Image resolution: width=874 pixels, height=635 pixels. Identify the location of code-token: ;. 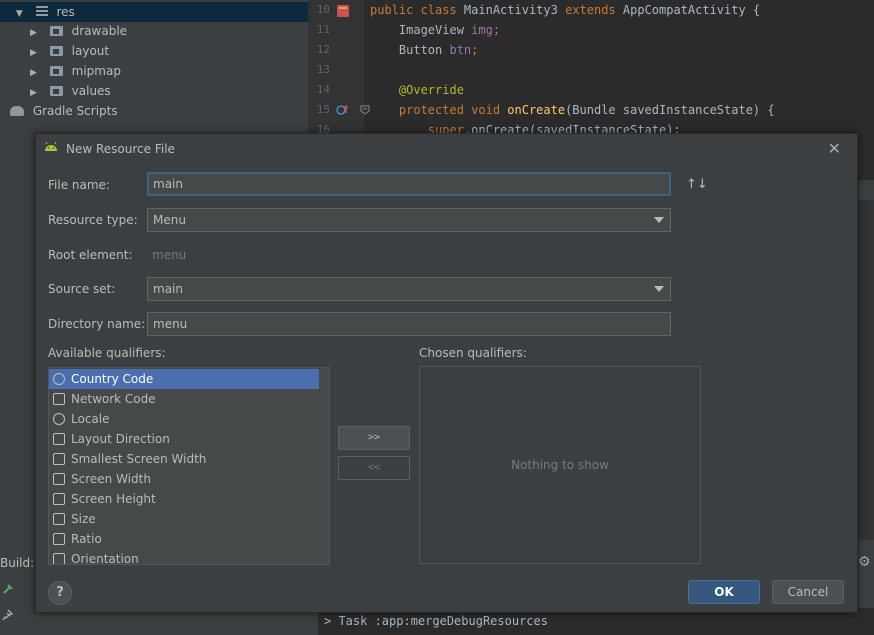
(475, 50).